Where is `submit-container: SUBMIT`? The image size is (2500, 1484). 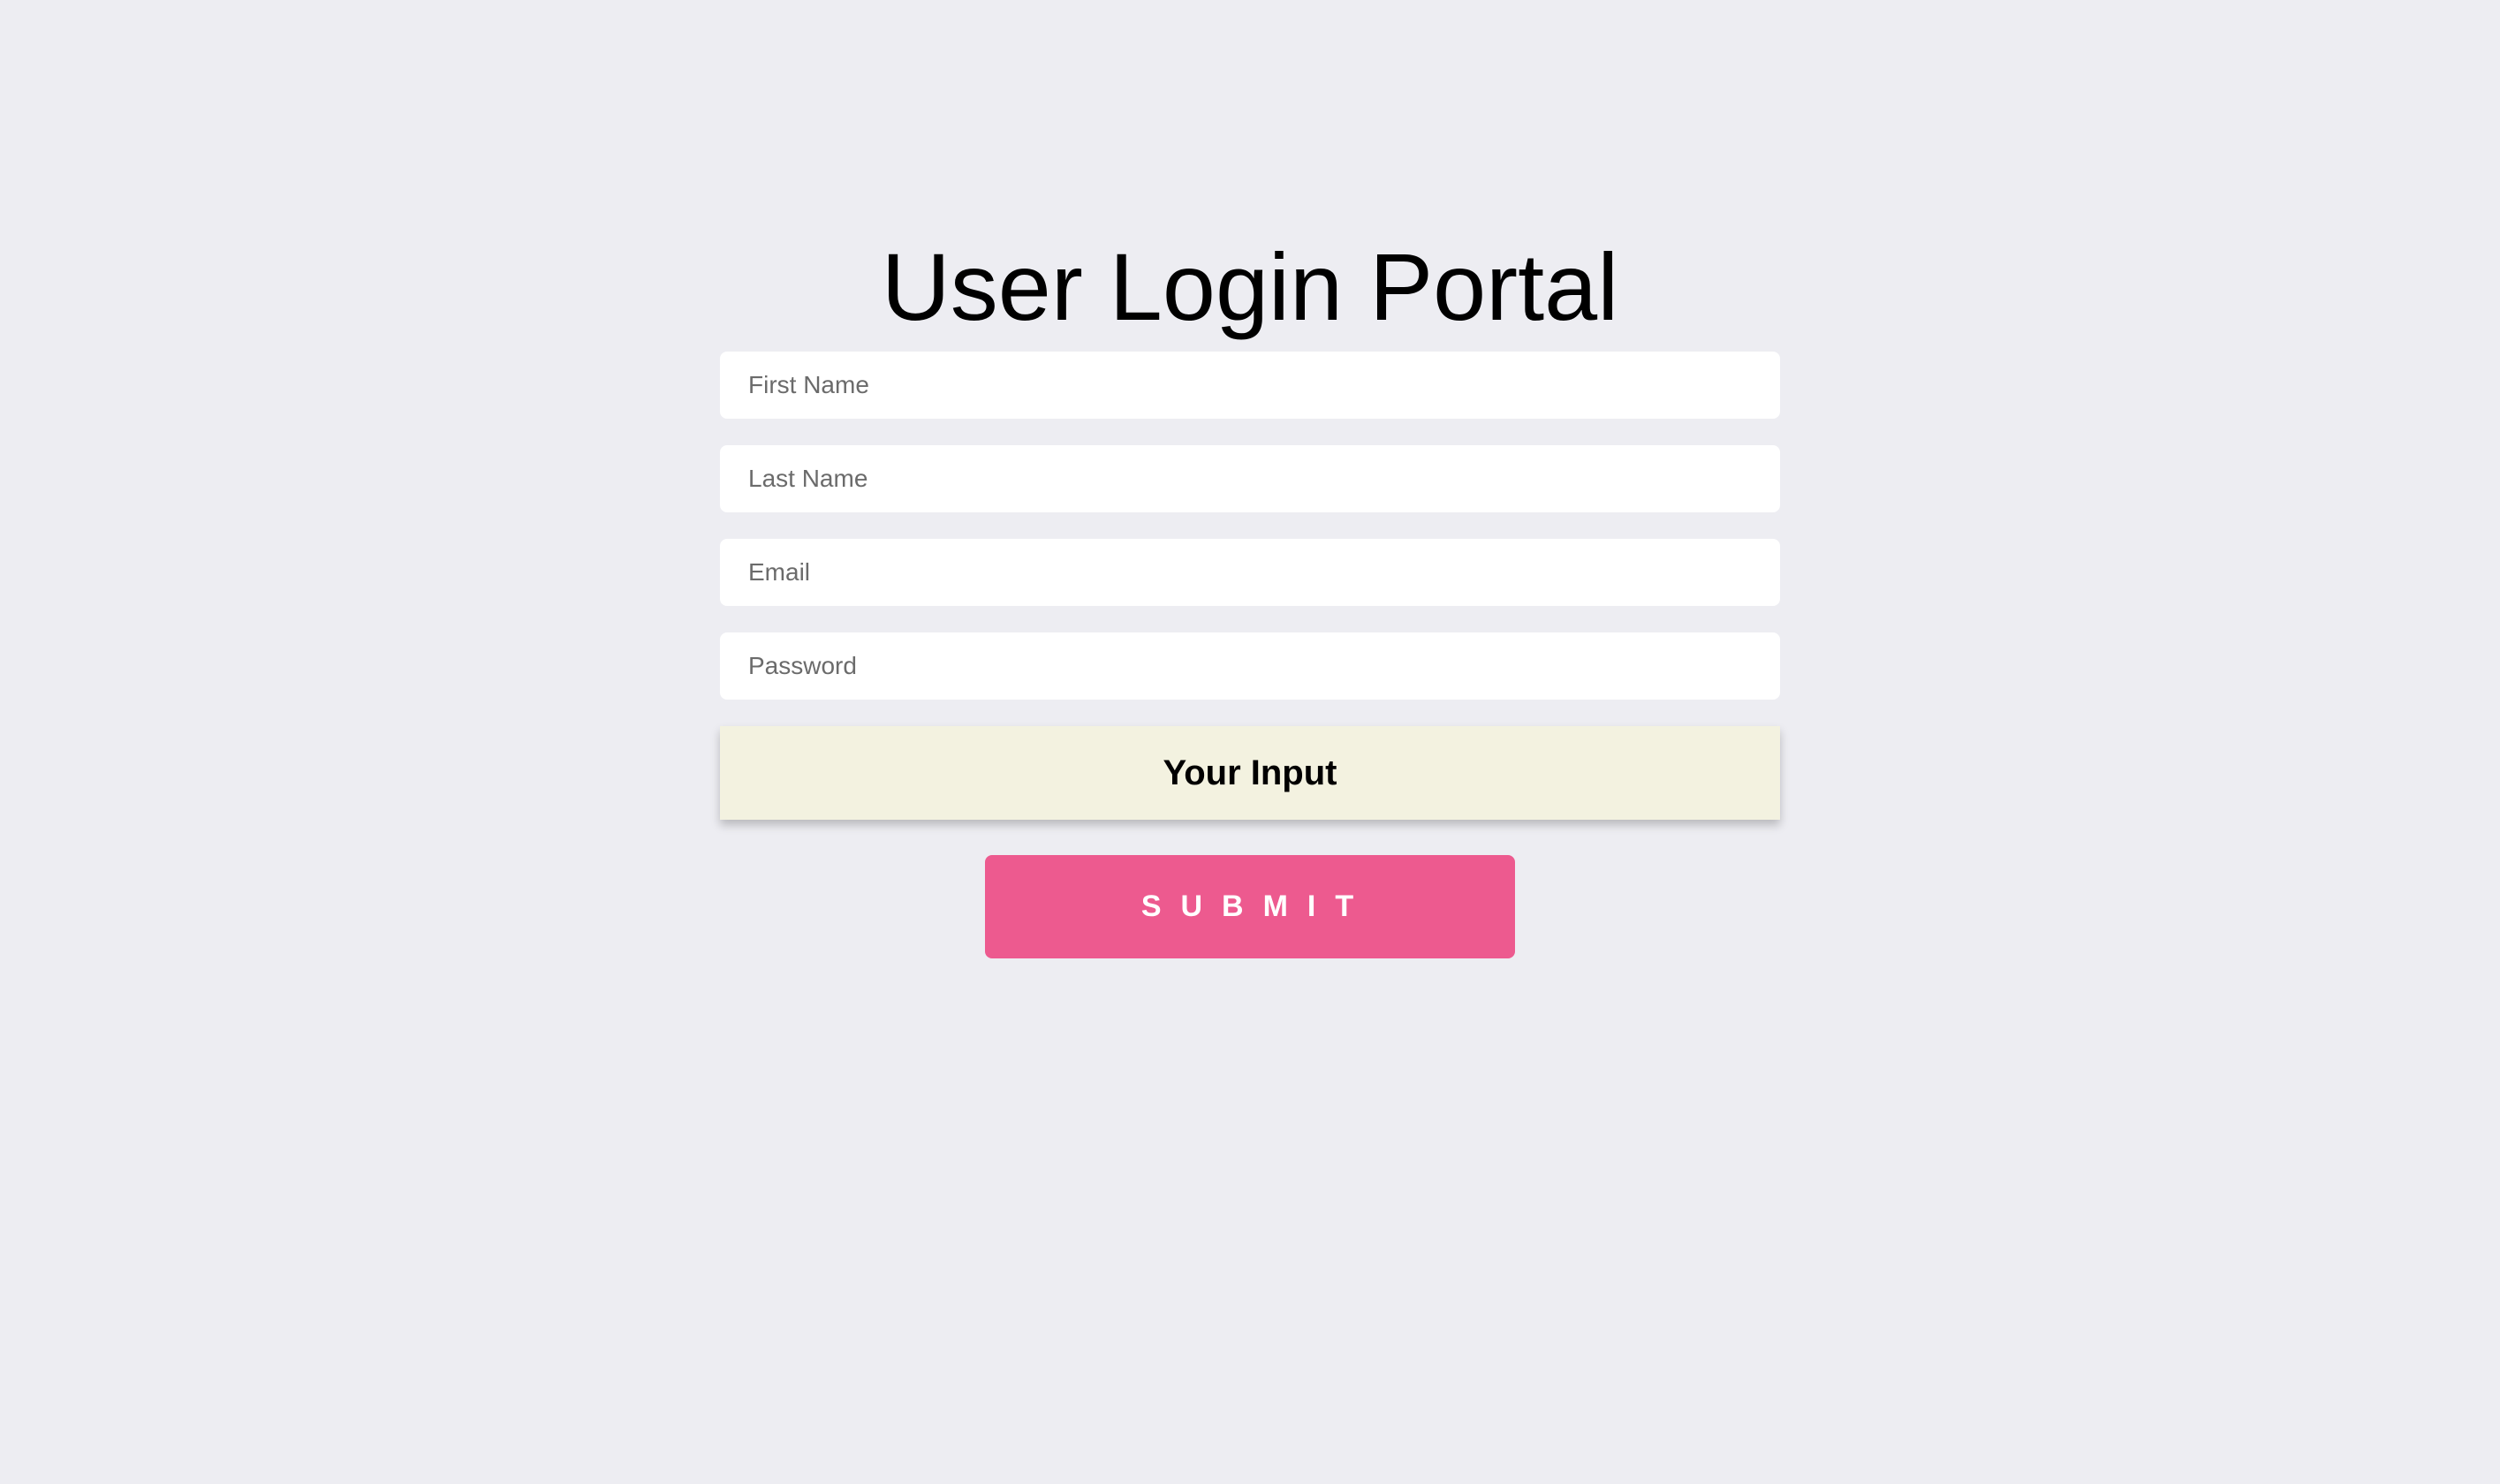
submit-container: SUBMIT is located at coordinates (1250, 906).